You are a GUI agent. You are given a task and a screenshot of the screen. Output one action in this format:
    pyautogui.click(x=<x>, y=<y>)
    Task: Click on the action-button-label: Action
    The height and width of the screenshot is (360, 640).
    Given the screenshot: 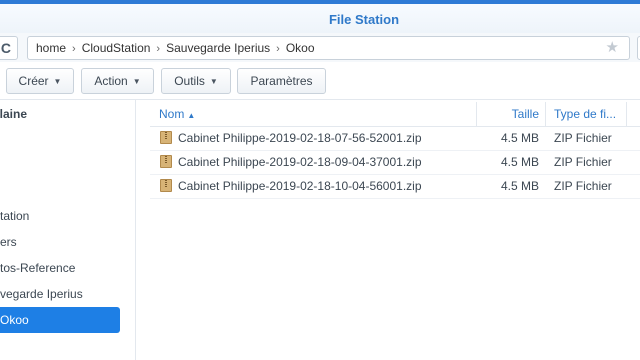 What is the action you would take?
    pyautogui.click(x=111, y=81)
    